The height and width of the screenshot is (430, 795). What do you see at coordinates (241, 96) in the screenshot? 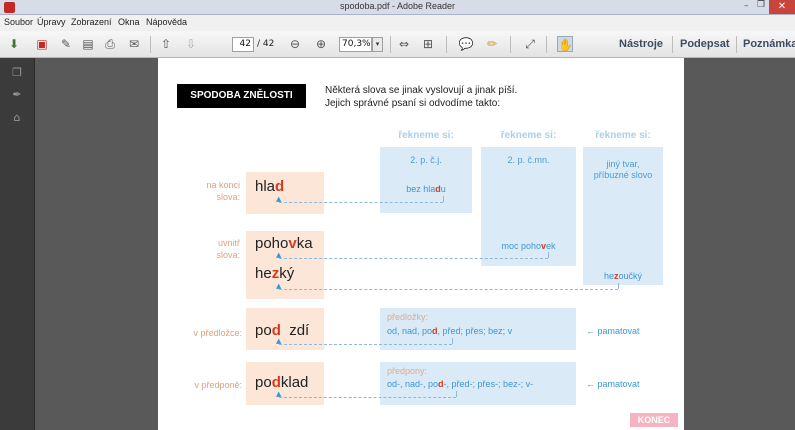
I see `page-heading: SPODOBA ZNĚLOSTI` at bounding box center [241, 96].